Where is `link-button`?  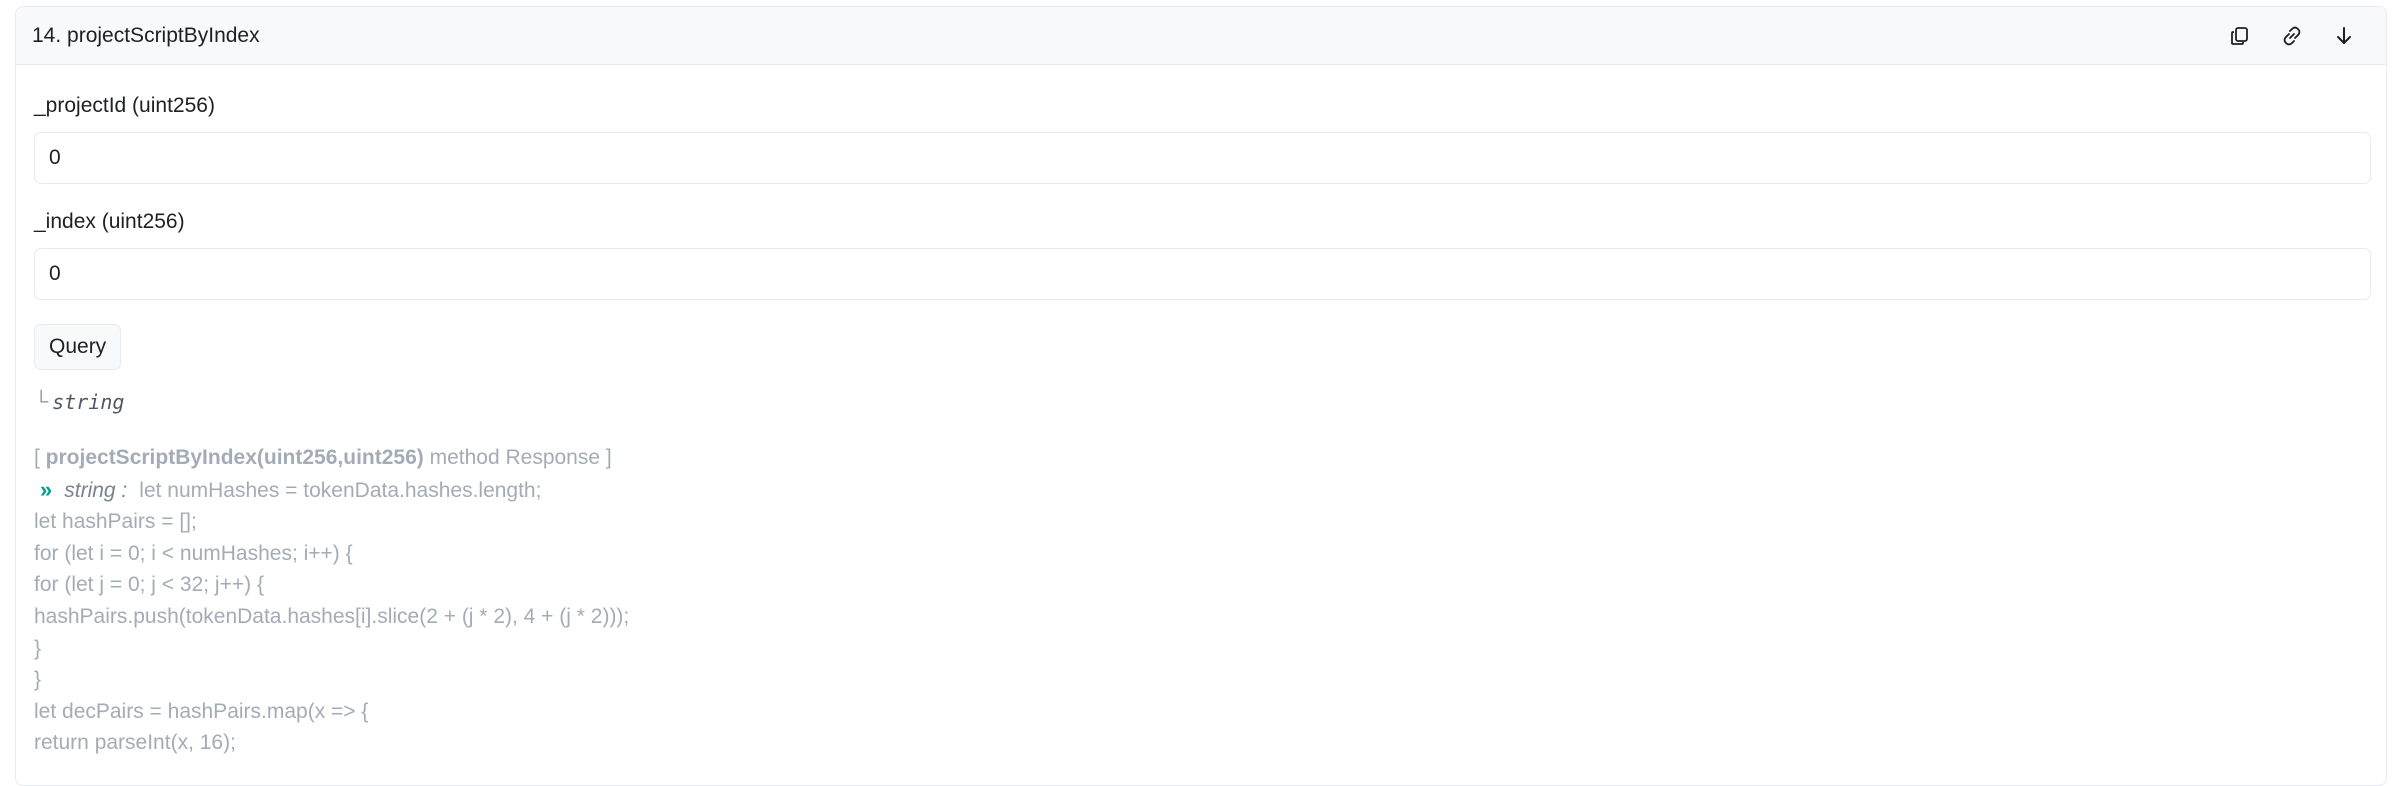
link-button is located at coordinates (2292, 36).